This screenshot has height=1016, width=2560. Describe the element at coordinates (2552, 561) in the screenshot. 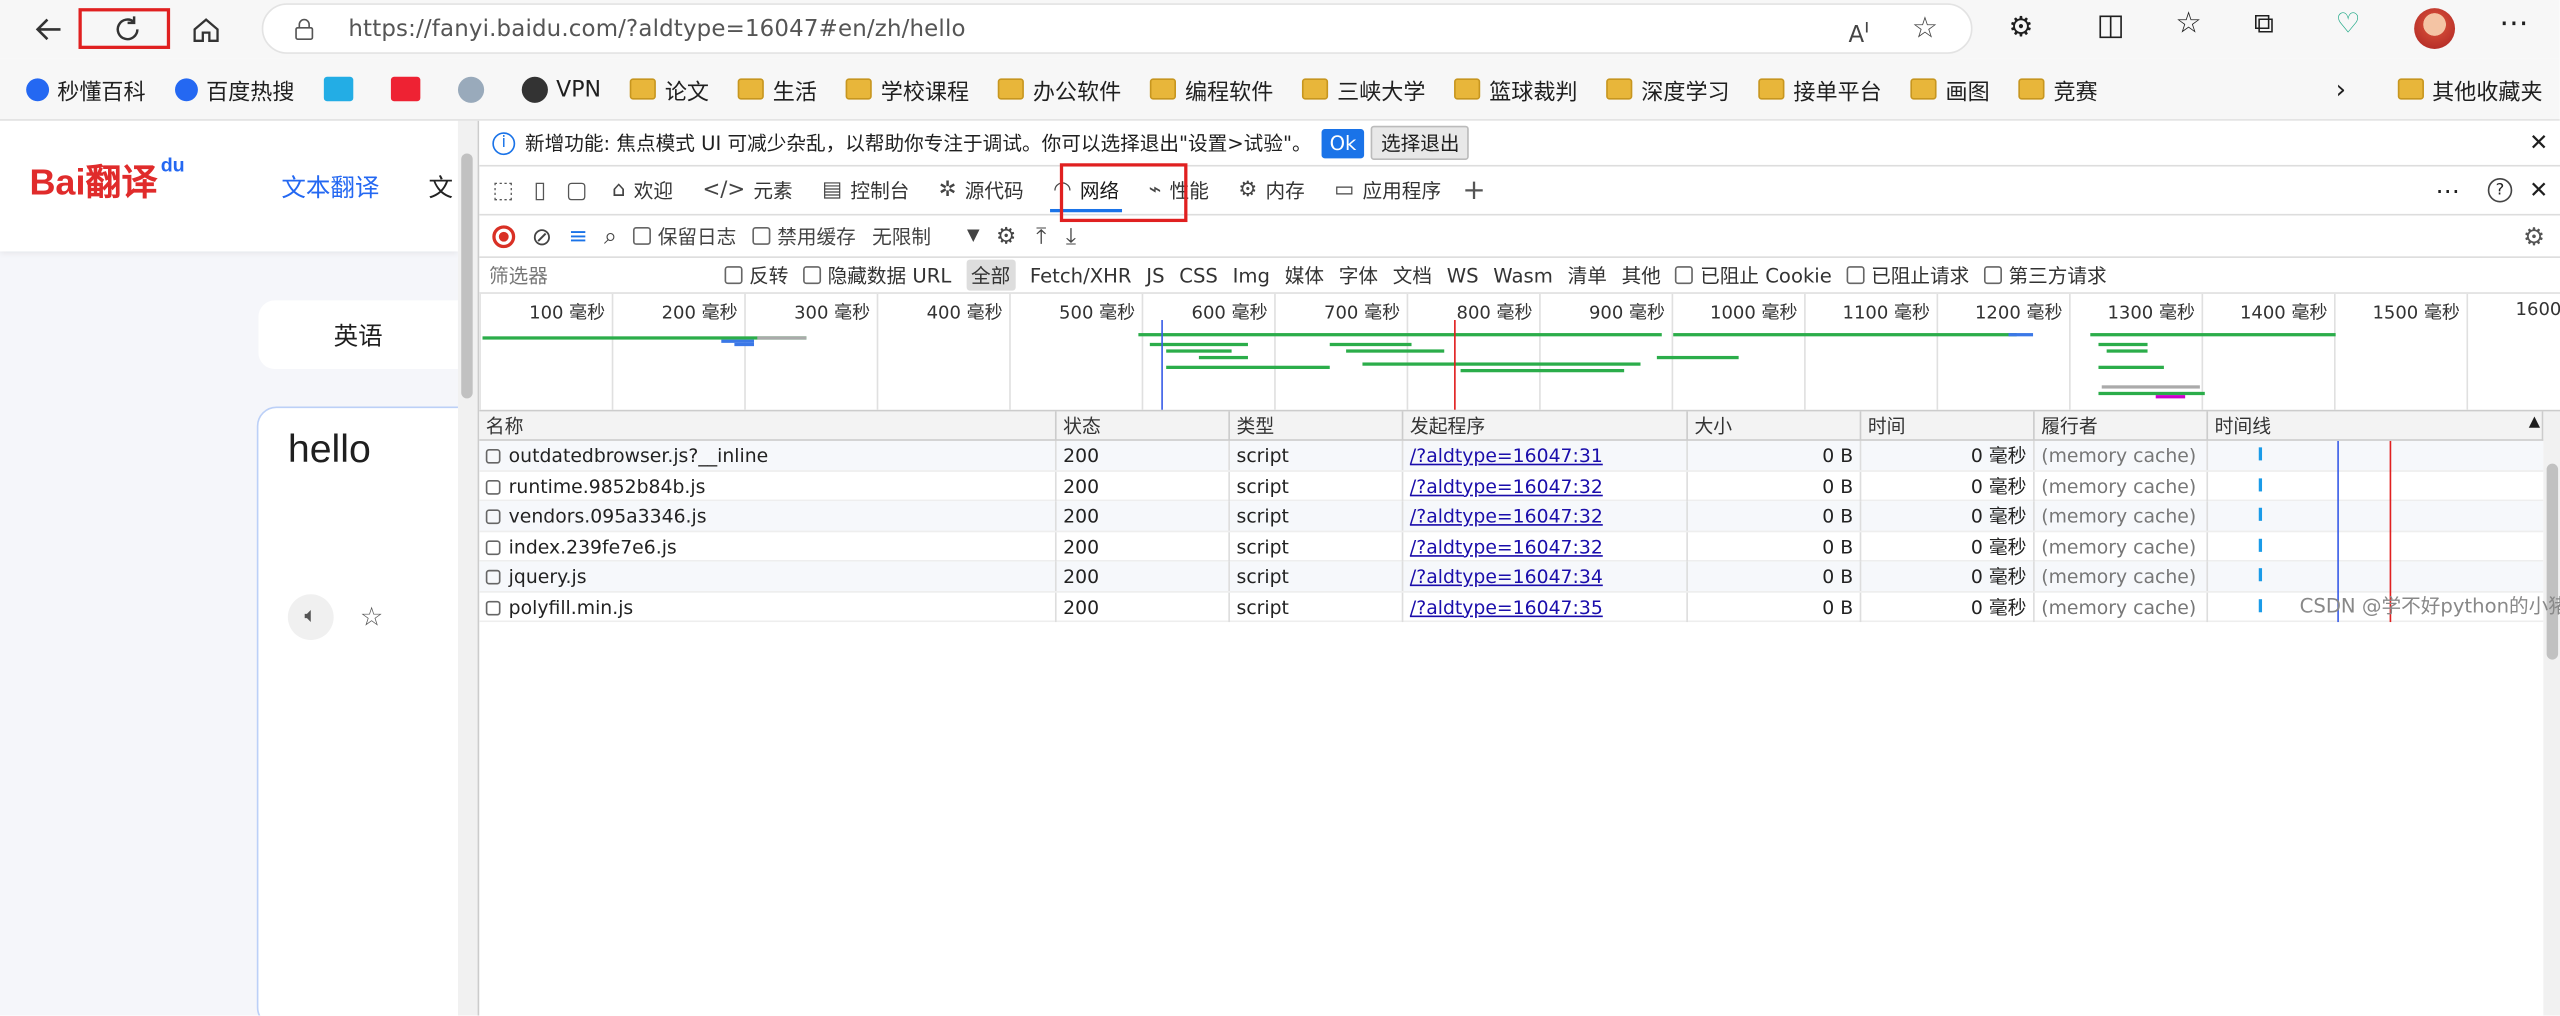

I see `scrollbar-thumb` at that location.